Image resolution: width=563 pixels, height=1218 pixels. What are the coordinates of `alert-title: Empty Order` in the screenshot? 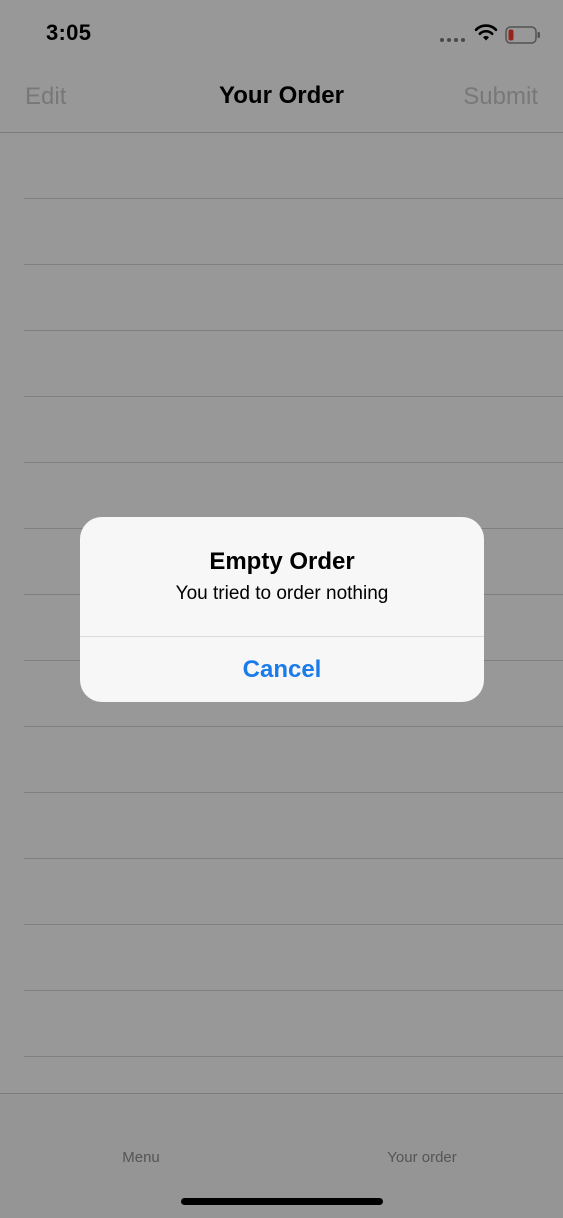 It's located at (282, 561).